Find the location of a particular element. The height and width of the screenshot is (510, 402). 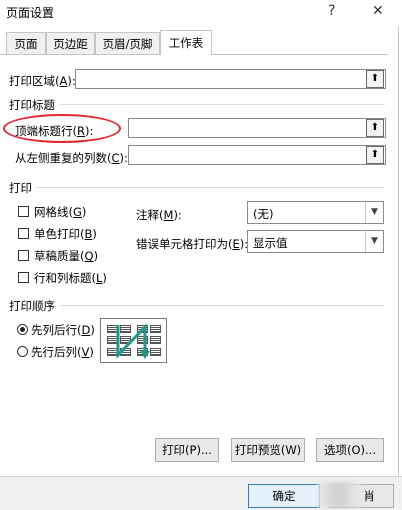

cell-errors-label: 错误单元格打印为(E): is located at coordinates (192, 244).